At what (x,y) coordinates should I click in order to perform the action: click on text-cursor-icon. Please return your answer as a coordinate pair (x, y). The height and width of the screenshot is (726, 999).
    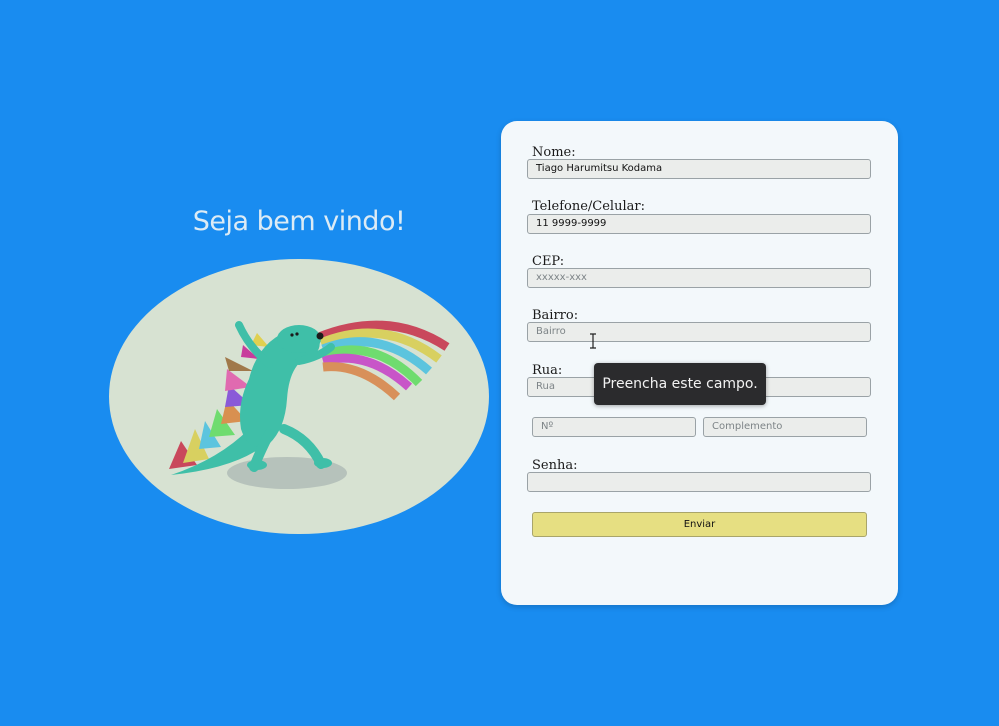
    Looking at the image, I should click on (593, 341).